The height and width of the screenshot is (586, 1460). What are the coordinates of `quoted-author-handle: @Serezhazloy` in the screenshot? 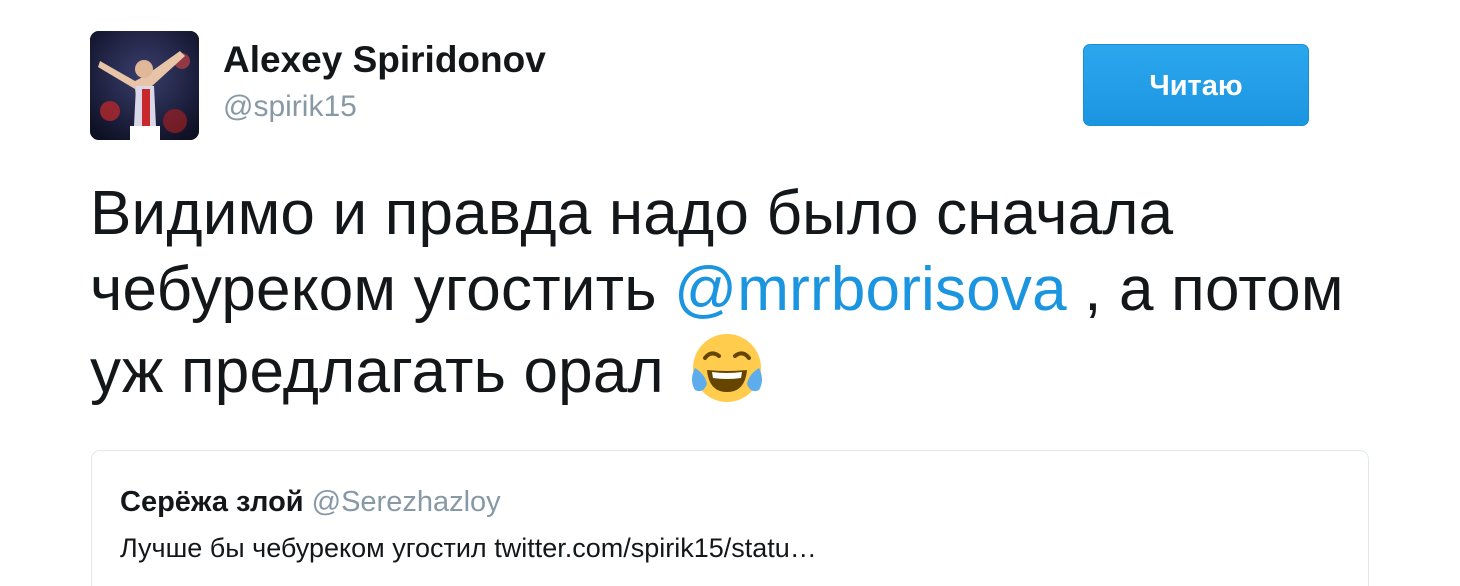 It's located at (406, 502).